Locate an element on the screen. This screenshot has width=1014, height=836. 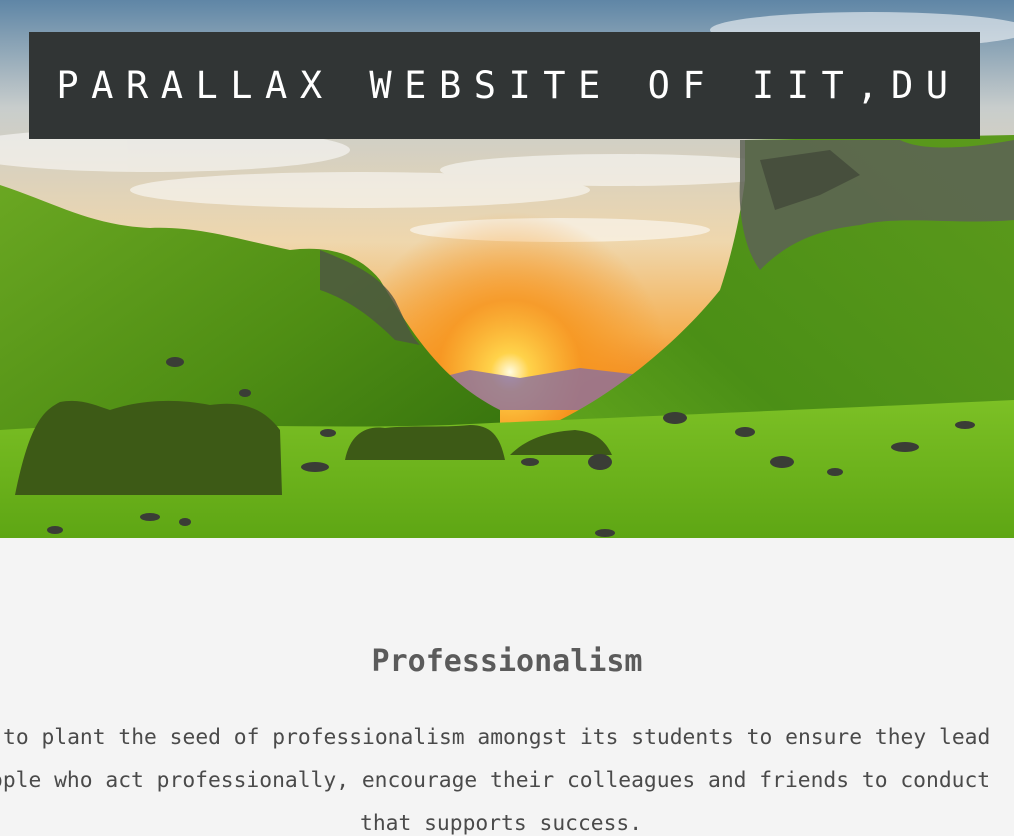
section-heading: Professionalism is located at coordinates (507, 661).